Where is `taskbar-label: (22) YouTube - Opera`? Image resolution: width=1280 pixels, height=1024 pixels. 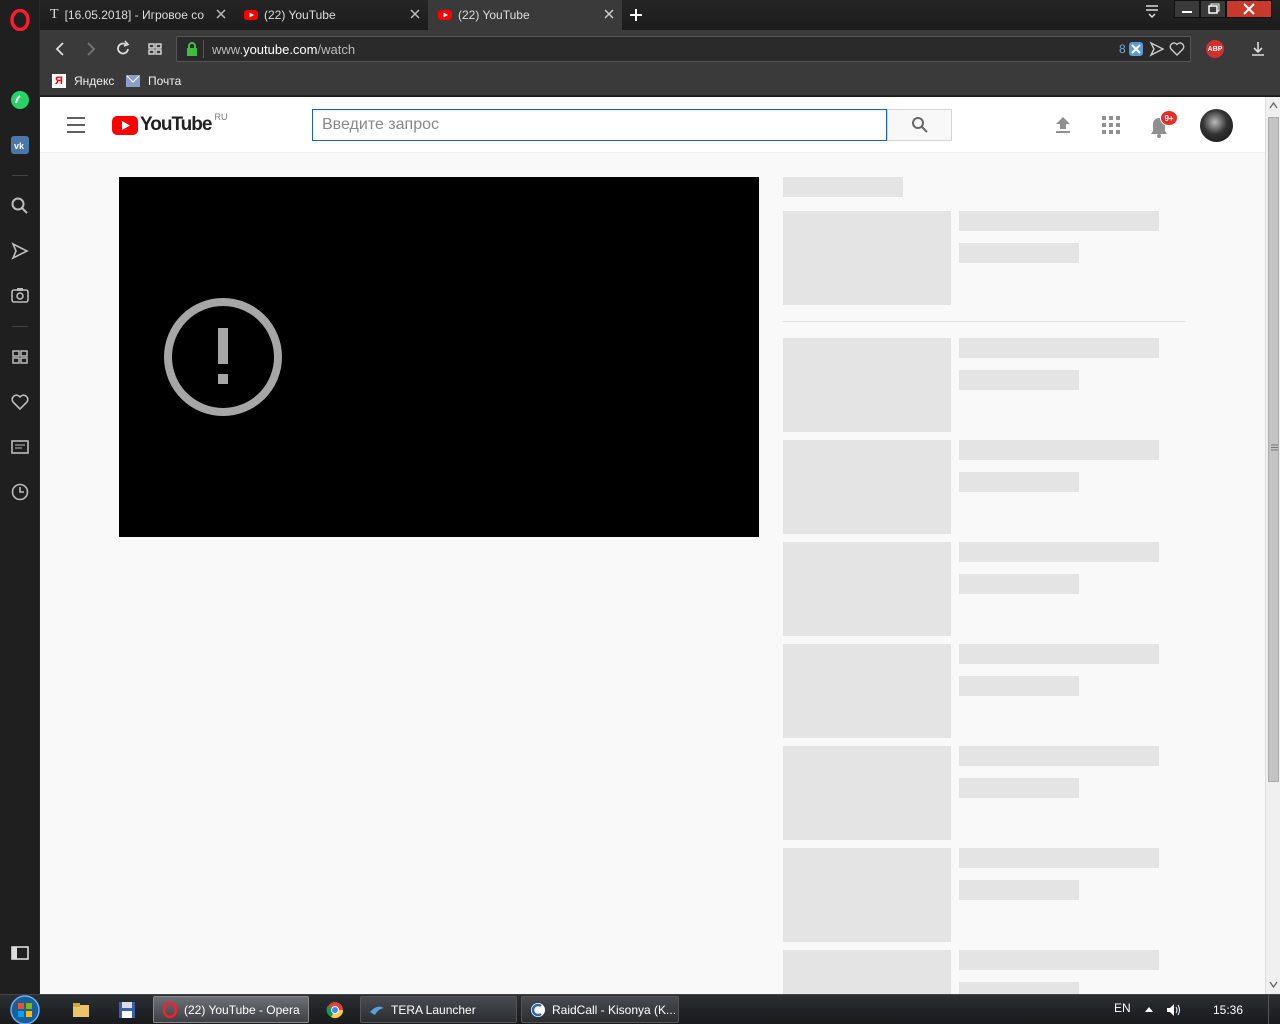
taskbar-label: (22) YouTube - Opera is located at coordinates (242, 1009).